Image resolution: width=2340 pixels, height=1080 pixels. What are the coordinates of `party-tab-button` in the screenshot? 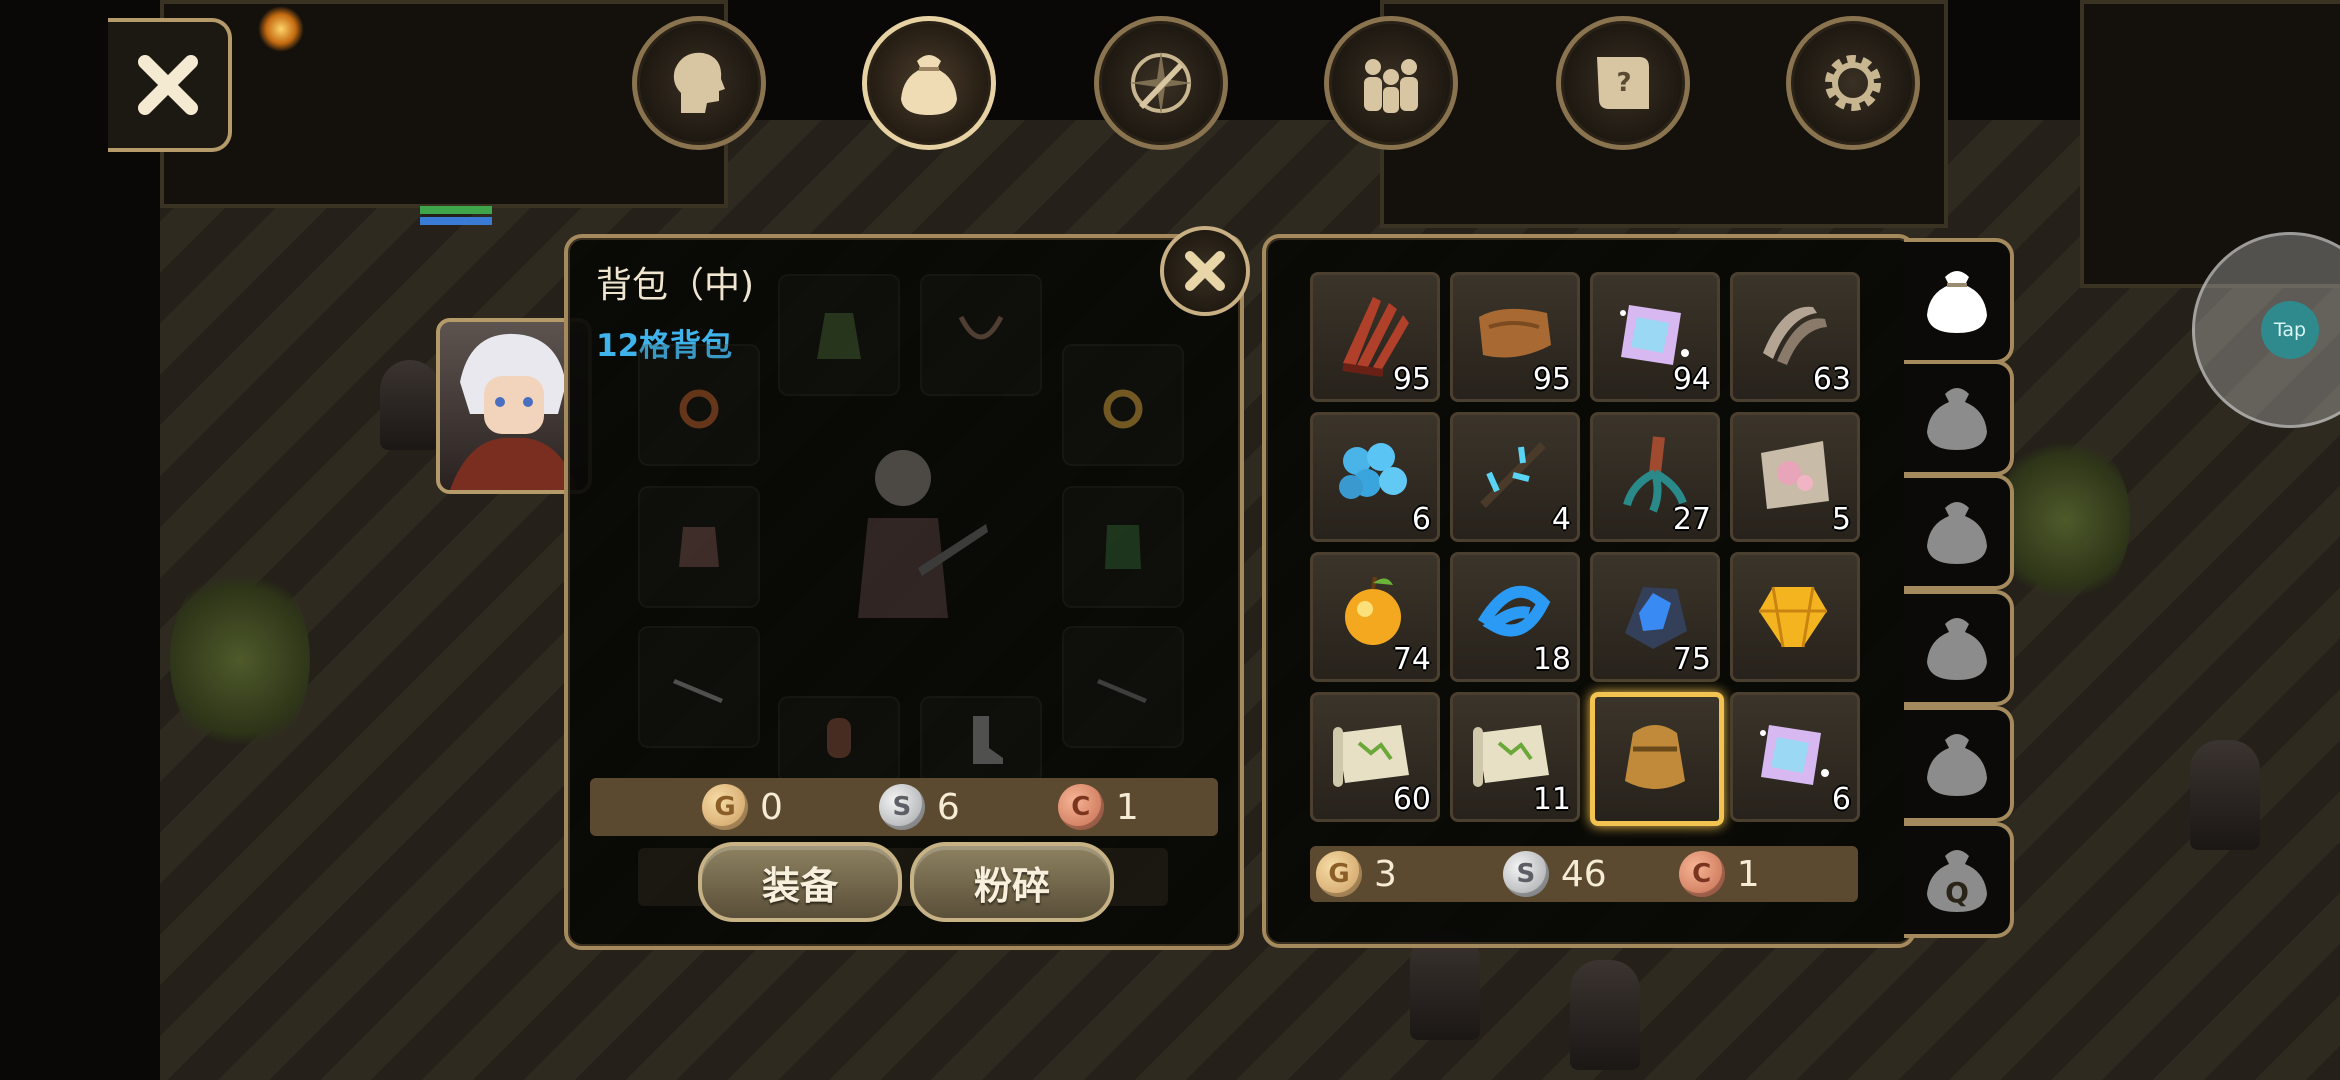 It's located at (1391, 83).